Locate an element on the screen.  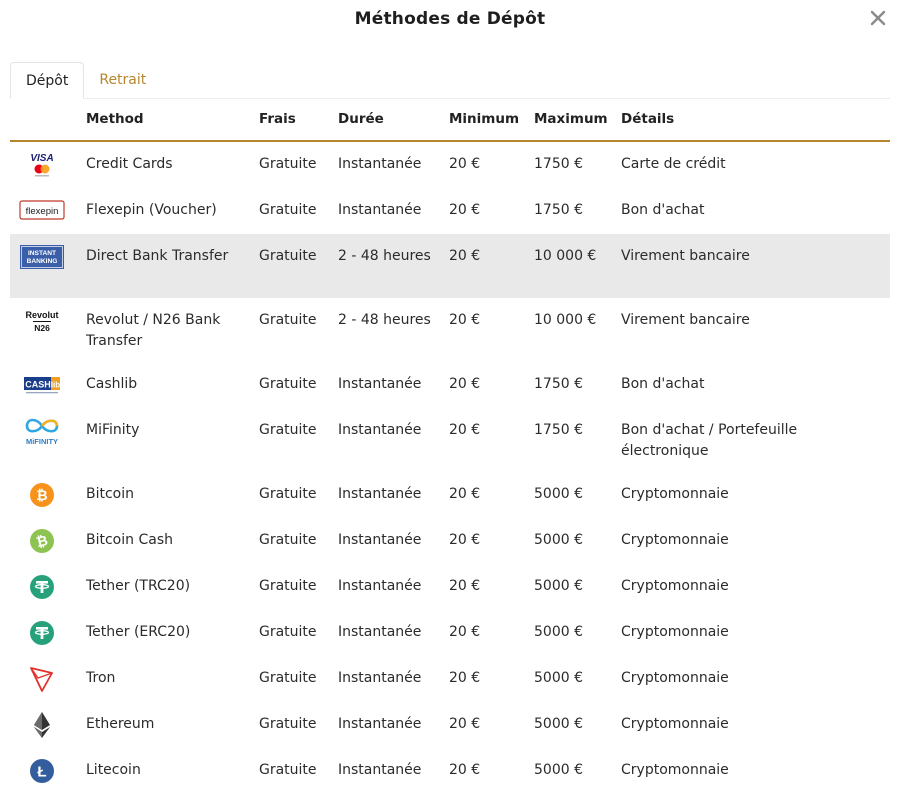
svg-text: BANKING is located at coordinates (42, 261).